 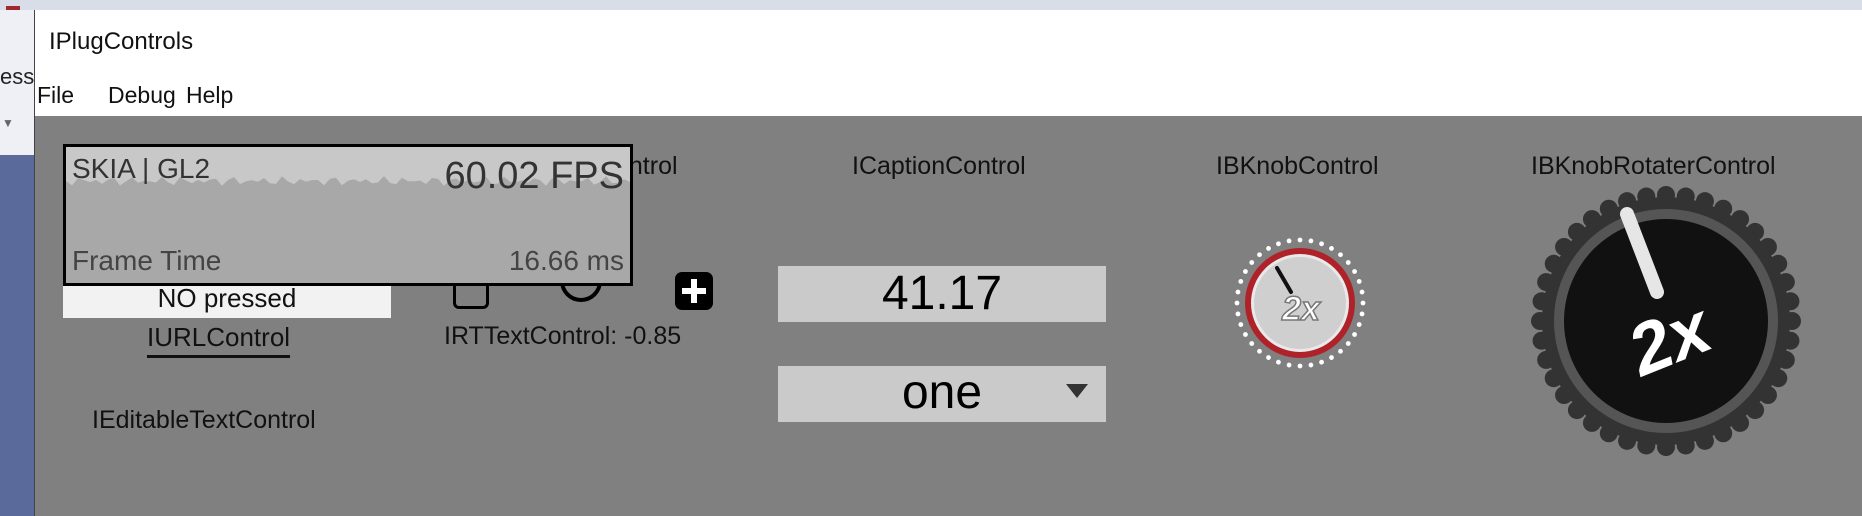 What do you see at coordinates (1666, 321) in the screenshot?
I see `bknob-rotater-knob: 2x` at bounding box center [1666, 321].